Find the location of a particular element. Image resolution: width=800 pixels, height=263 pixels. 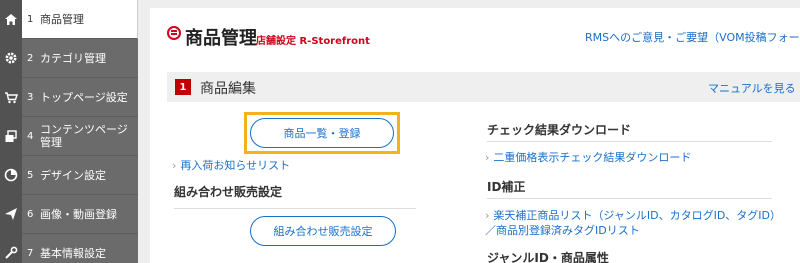

restock-notice-label: 再入荷お知らせリスト is located at coordinates (235, 165).